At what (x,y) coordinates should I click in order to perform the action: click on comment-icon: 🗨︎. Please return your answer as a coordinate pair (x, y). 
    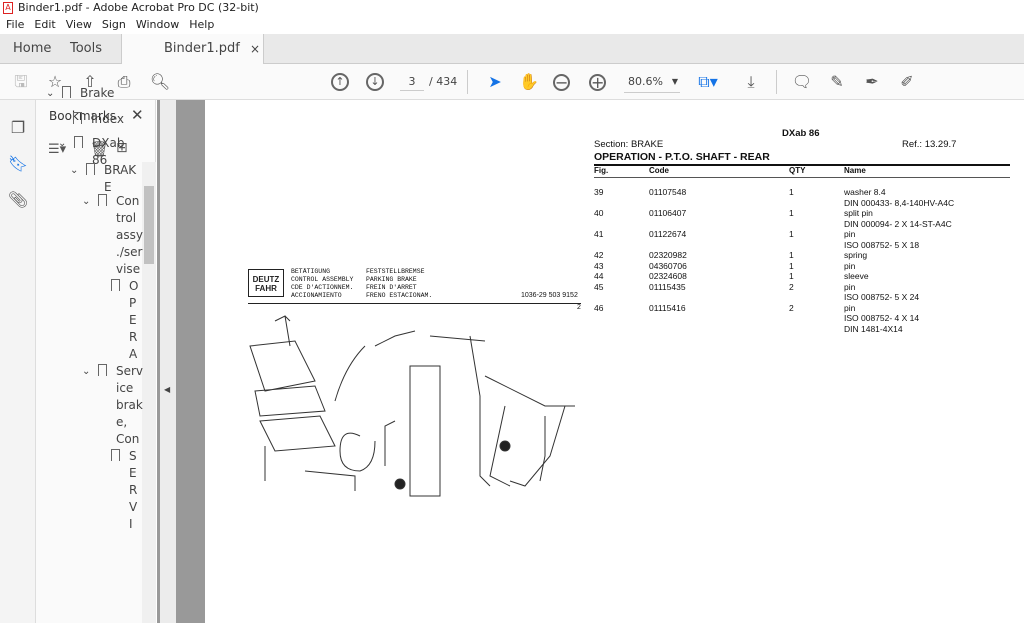
    Looking at the image, I should click on (802, 82).